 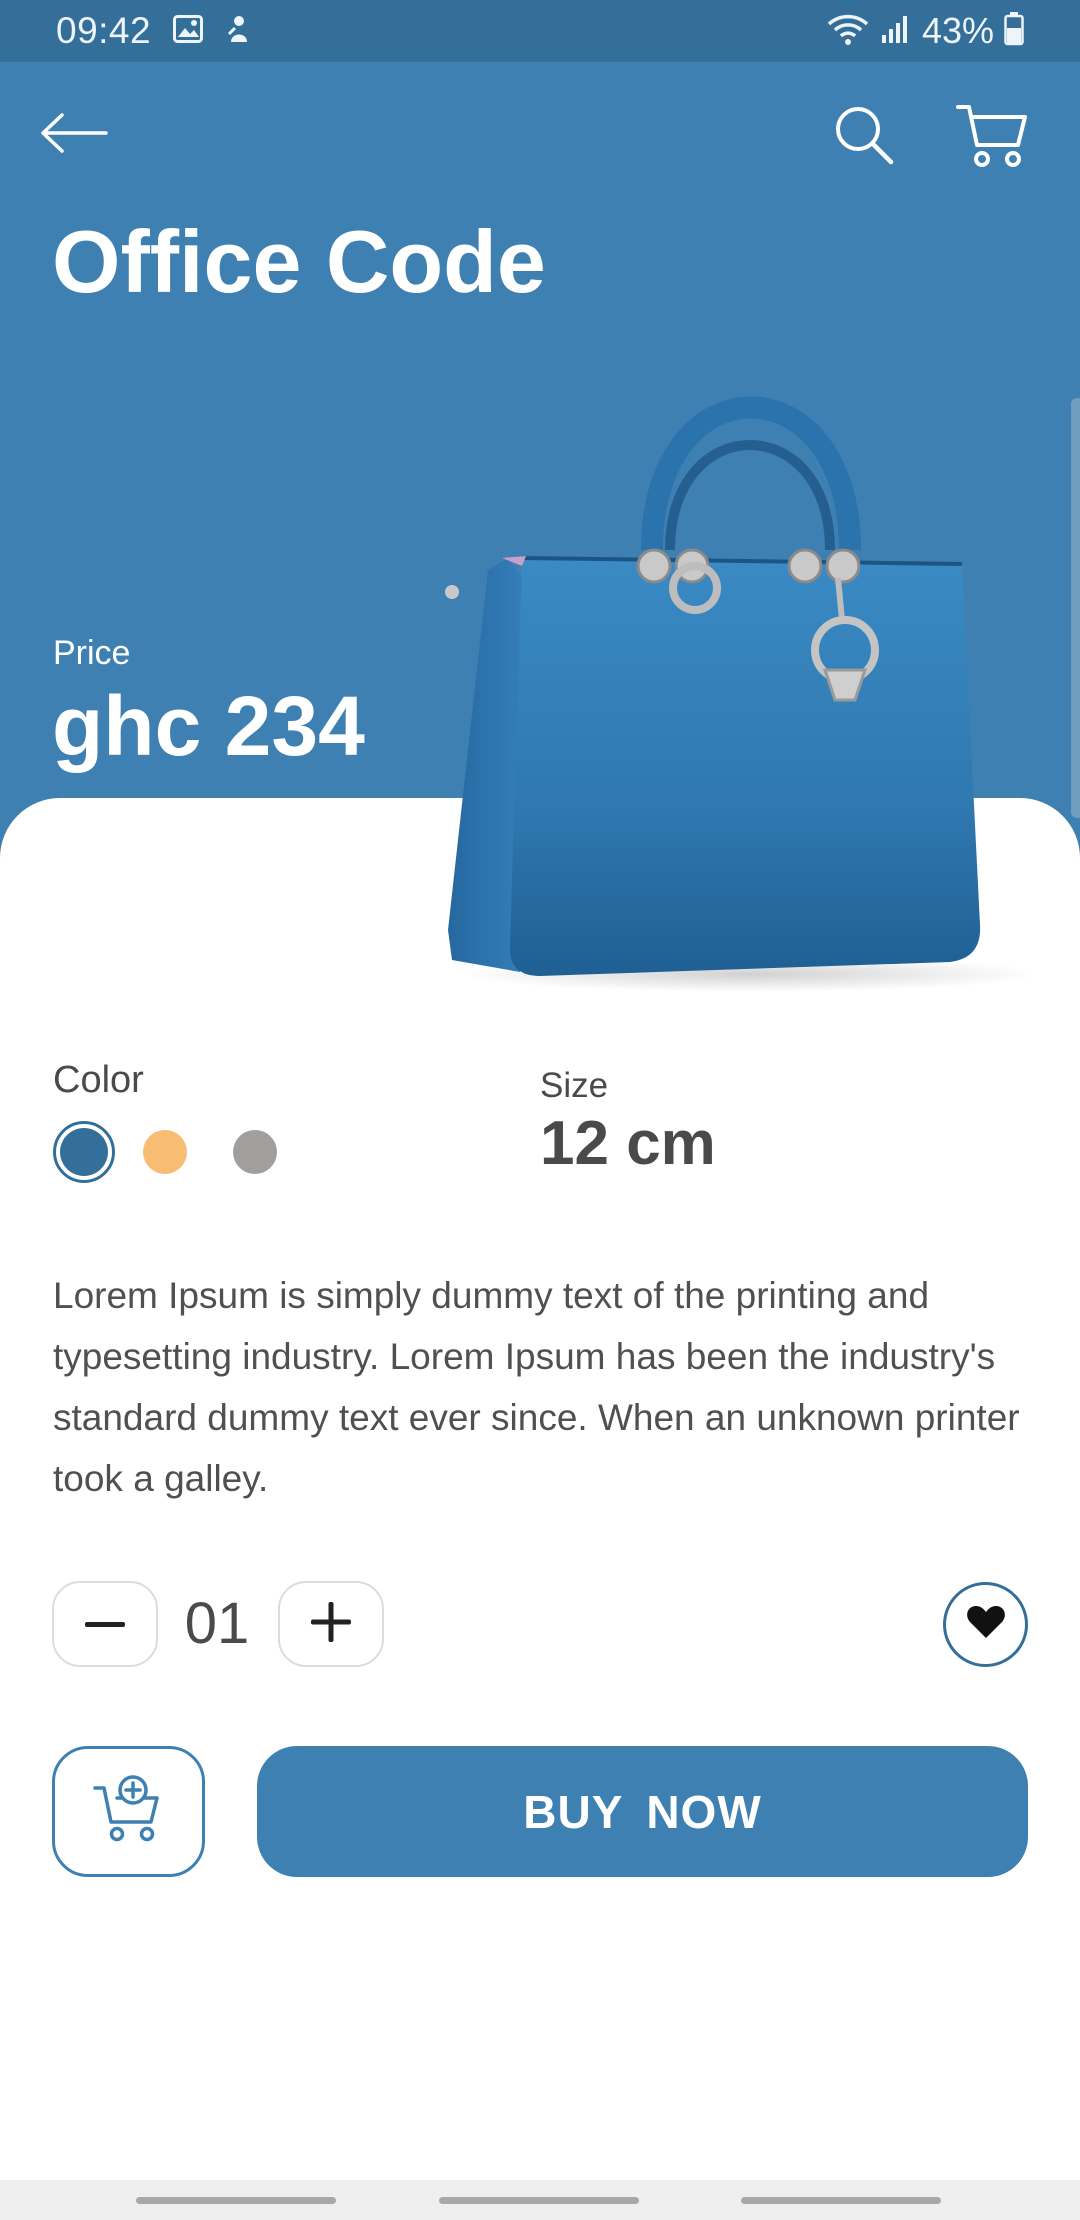 I want to click on buy-now-button: BUY NOW, so click(x=642, y=1811).